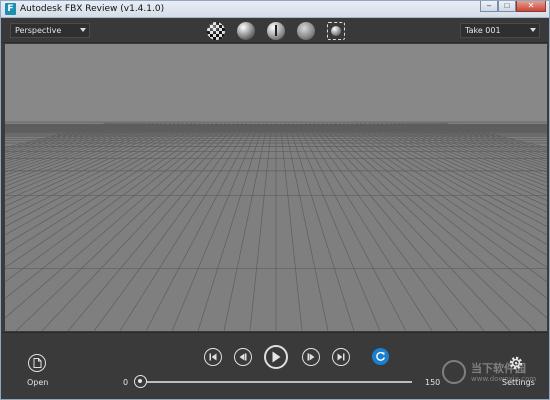  I want to click on step-back-icon, so click(243, 357).